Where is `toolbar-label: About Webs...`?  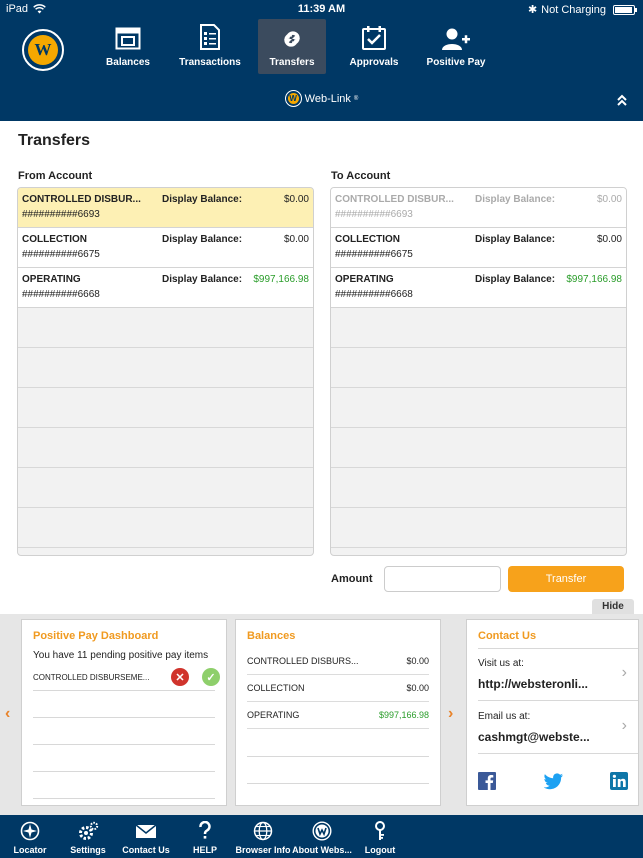
toolbar-label: About Webs... is located at coordinates (322, 850).